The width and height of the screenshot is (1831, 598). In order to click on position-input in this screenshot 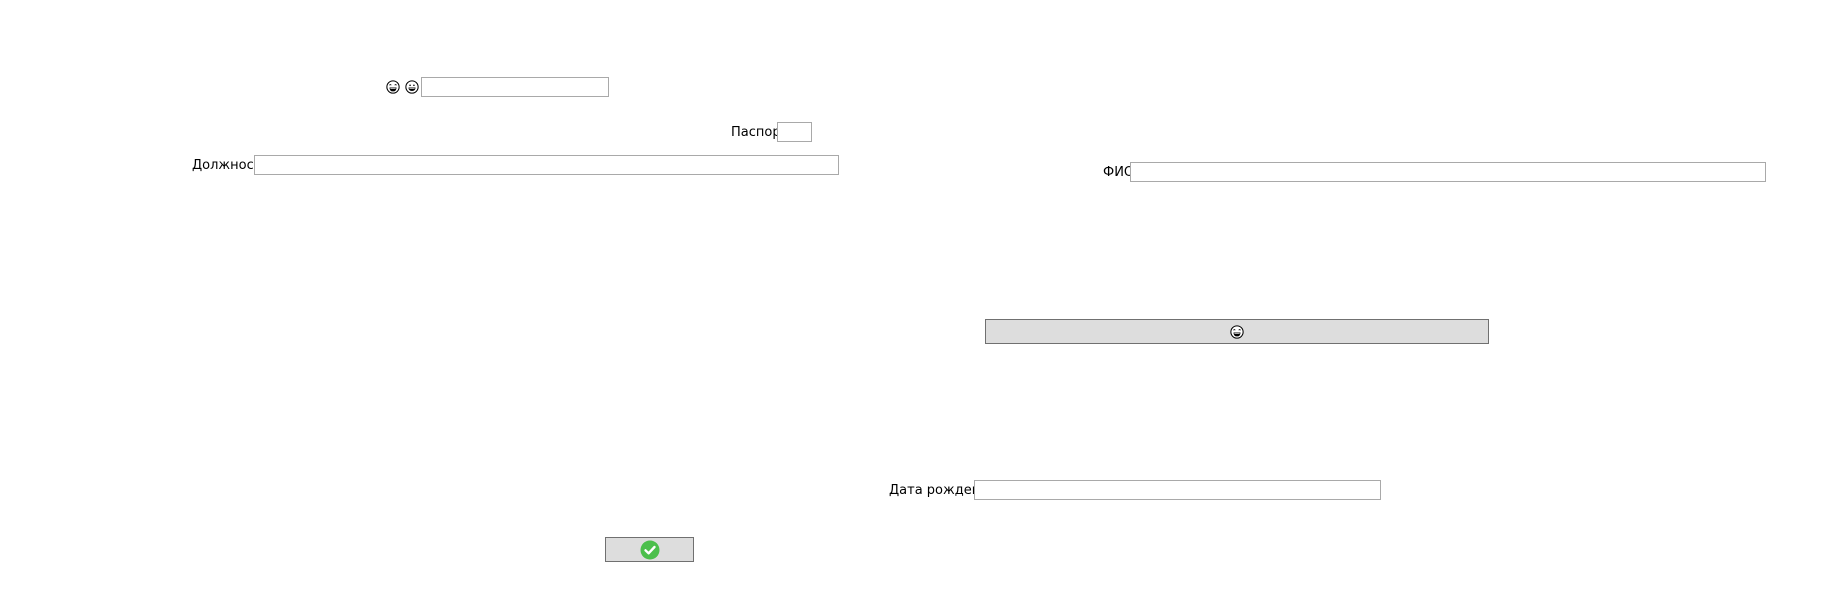, I will do `click(546, 165)`.